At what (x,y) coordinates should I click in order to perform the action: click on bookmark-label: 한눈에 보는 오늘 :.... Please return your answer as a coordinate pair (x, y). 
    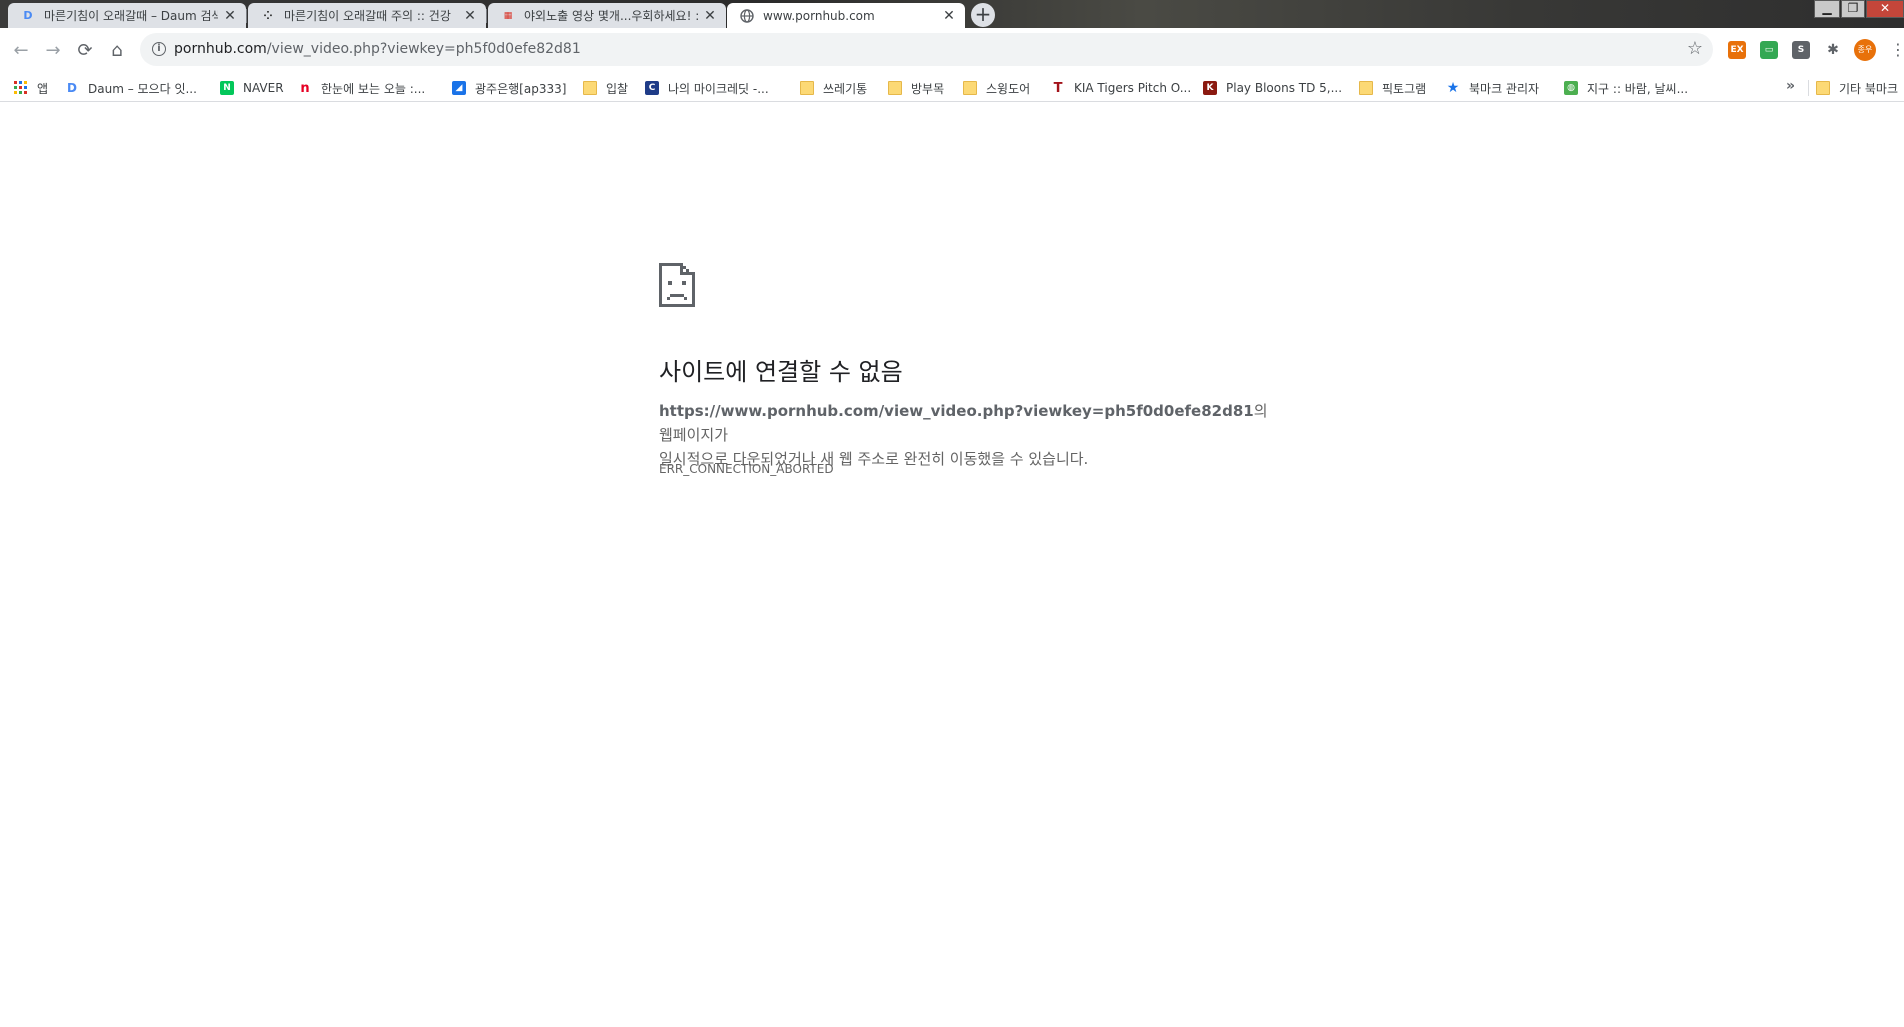
    Looking at the image, I should click on (373, 88).